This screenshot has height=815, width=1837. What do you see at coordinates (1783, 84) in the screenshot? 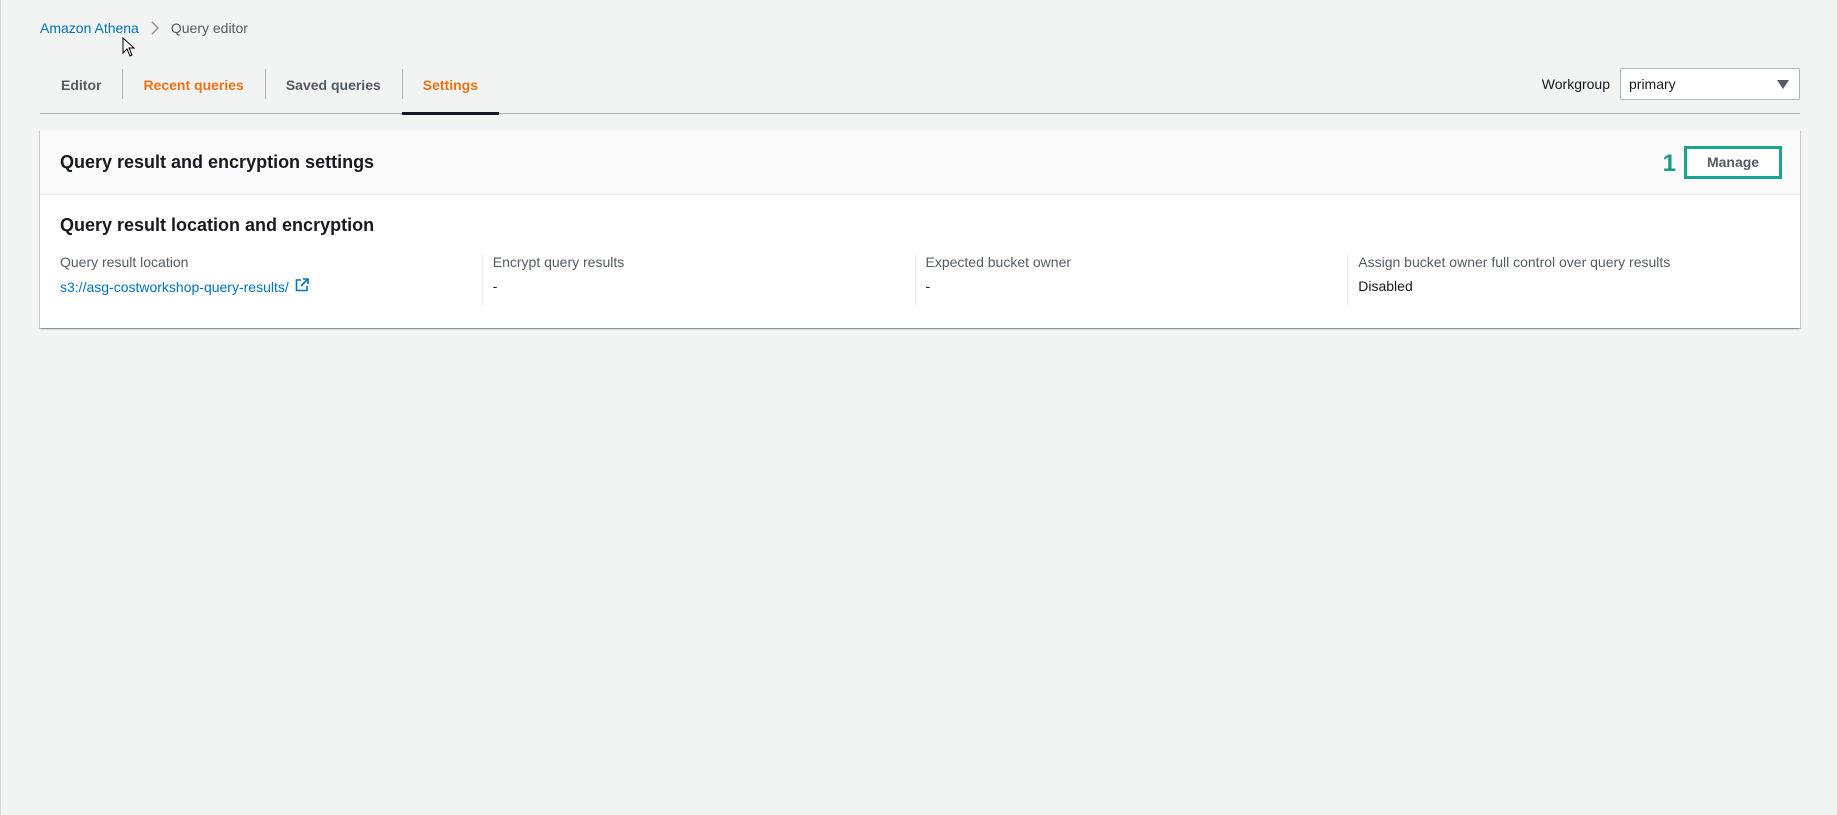
I see `caret-down-icon` at bounding box center [1783, 84].